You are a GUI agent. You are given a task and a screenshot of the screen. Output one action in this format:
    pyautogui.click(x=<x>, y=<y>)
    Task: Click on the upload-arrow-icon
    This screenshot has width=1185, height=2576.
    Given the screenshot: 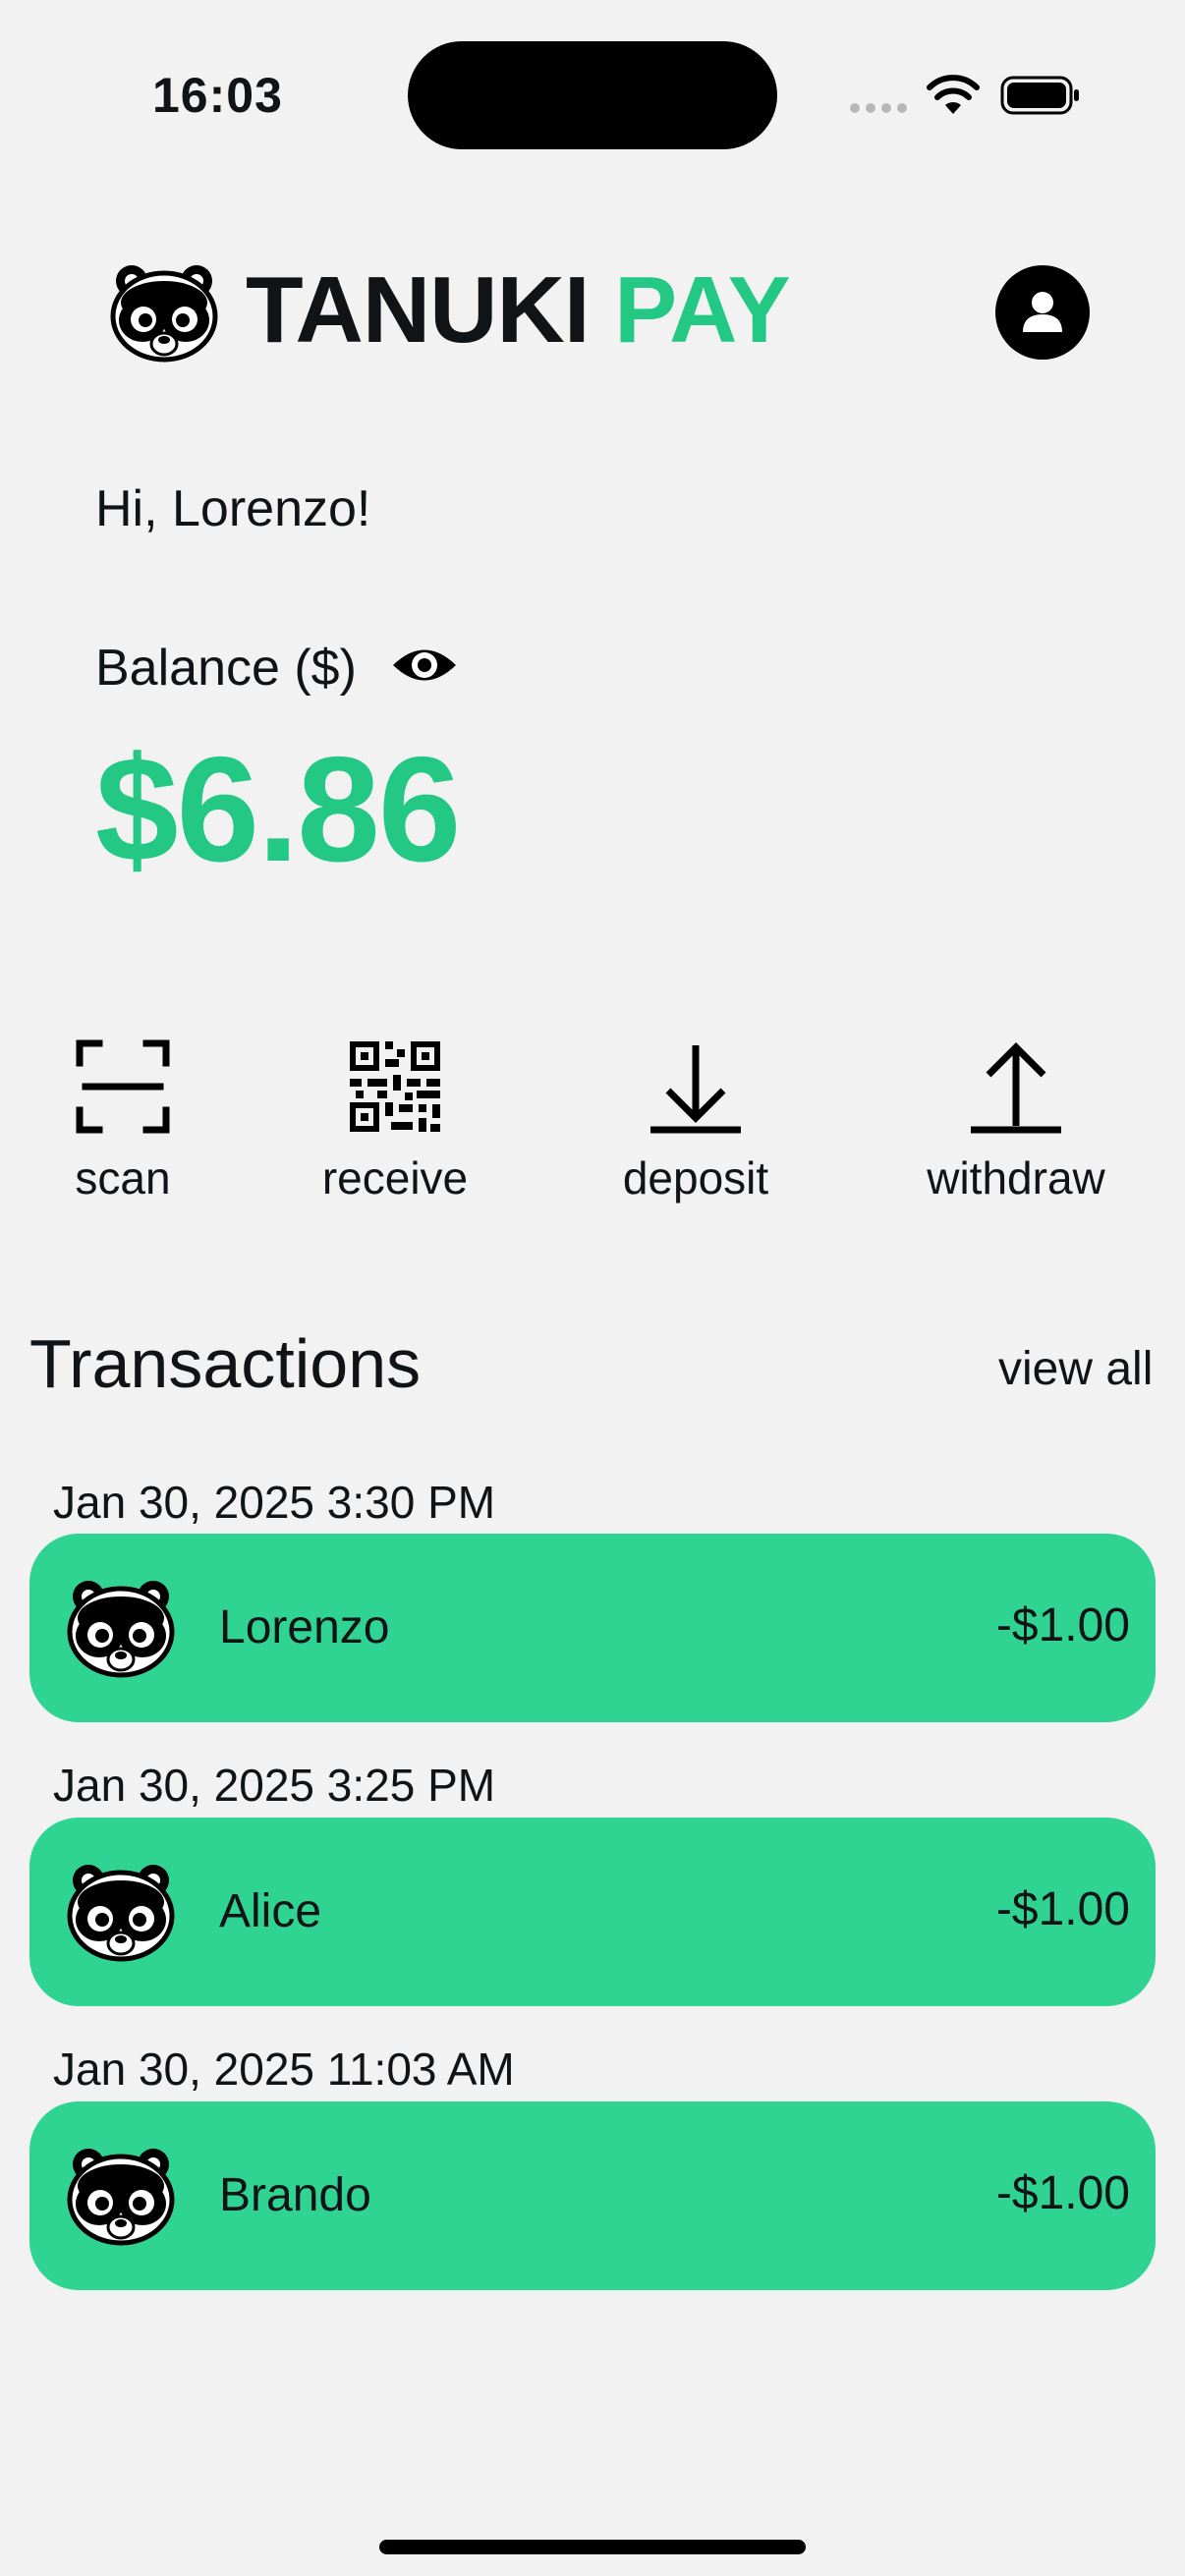 What is the action you would take?
    pyautogui.click(x=1016, y=1088)
    